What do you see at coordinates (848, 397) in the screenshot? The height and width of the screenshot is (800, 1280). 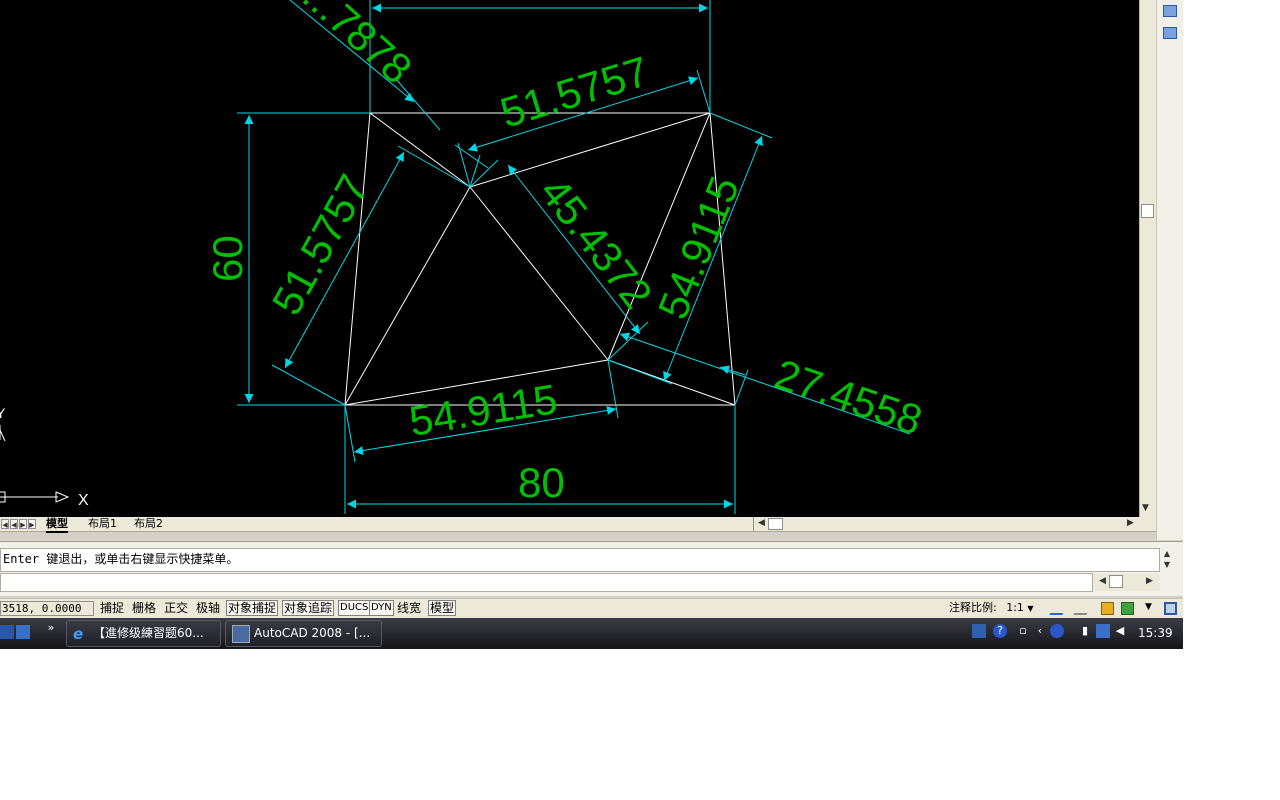 I see `dim-text-right-outer: 27.4558` at bounding box center [848, 397].